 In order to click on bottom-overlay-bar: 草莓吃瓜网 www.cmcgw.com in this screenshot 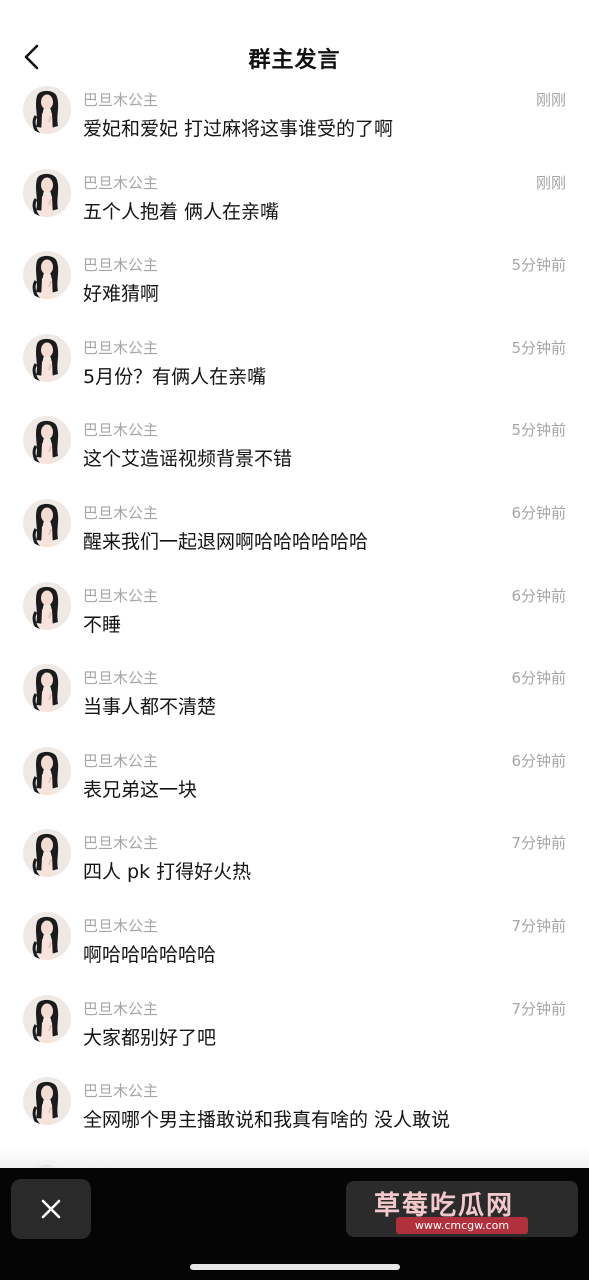, I will do `click(294, 1224)`.